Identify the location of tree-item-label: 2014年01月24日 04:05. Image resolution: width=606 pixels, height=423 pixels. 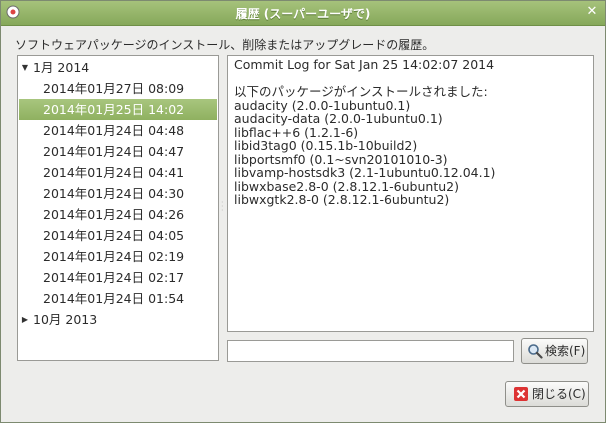
(114, 235).